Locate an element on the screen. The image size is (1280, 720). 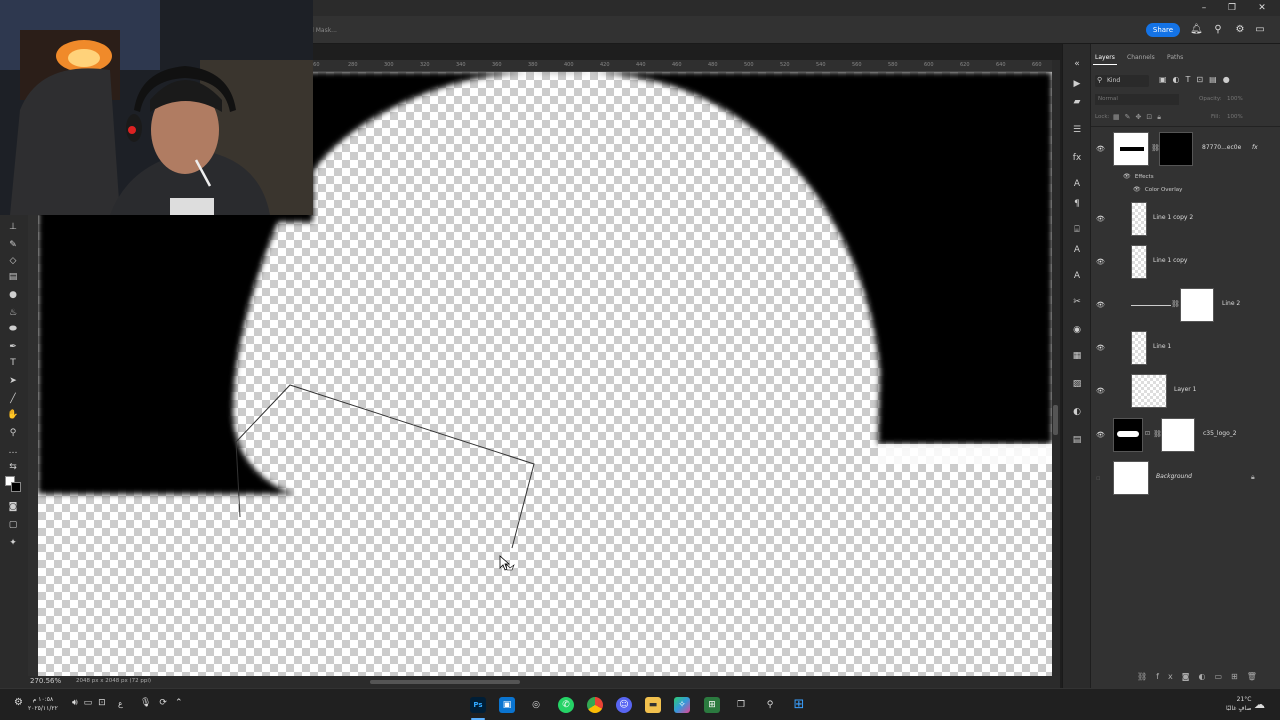
character-icon: A is located at coordinates (1077, 184).